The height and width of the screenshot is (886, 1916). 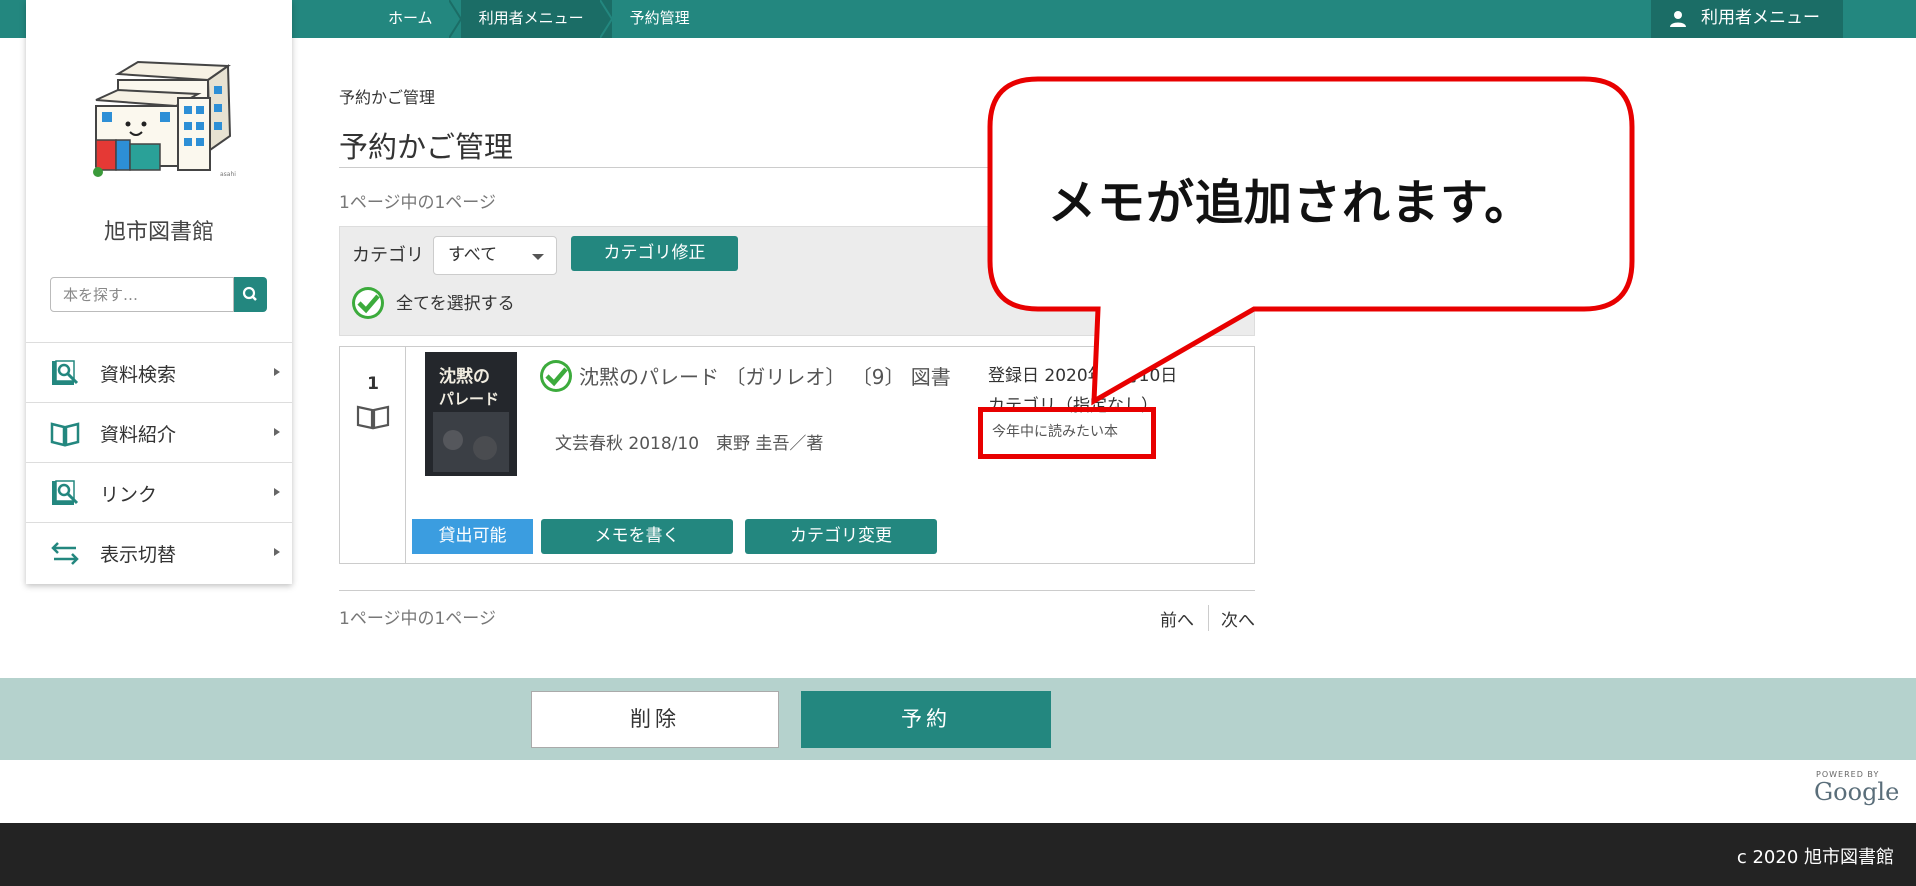 I want to click on library-building-logo-icon: asahi, so click(x=164, y=119).